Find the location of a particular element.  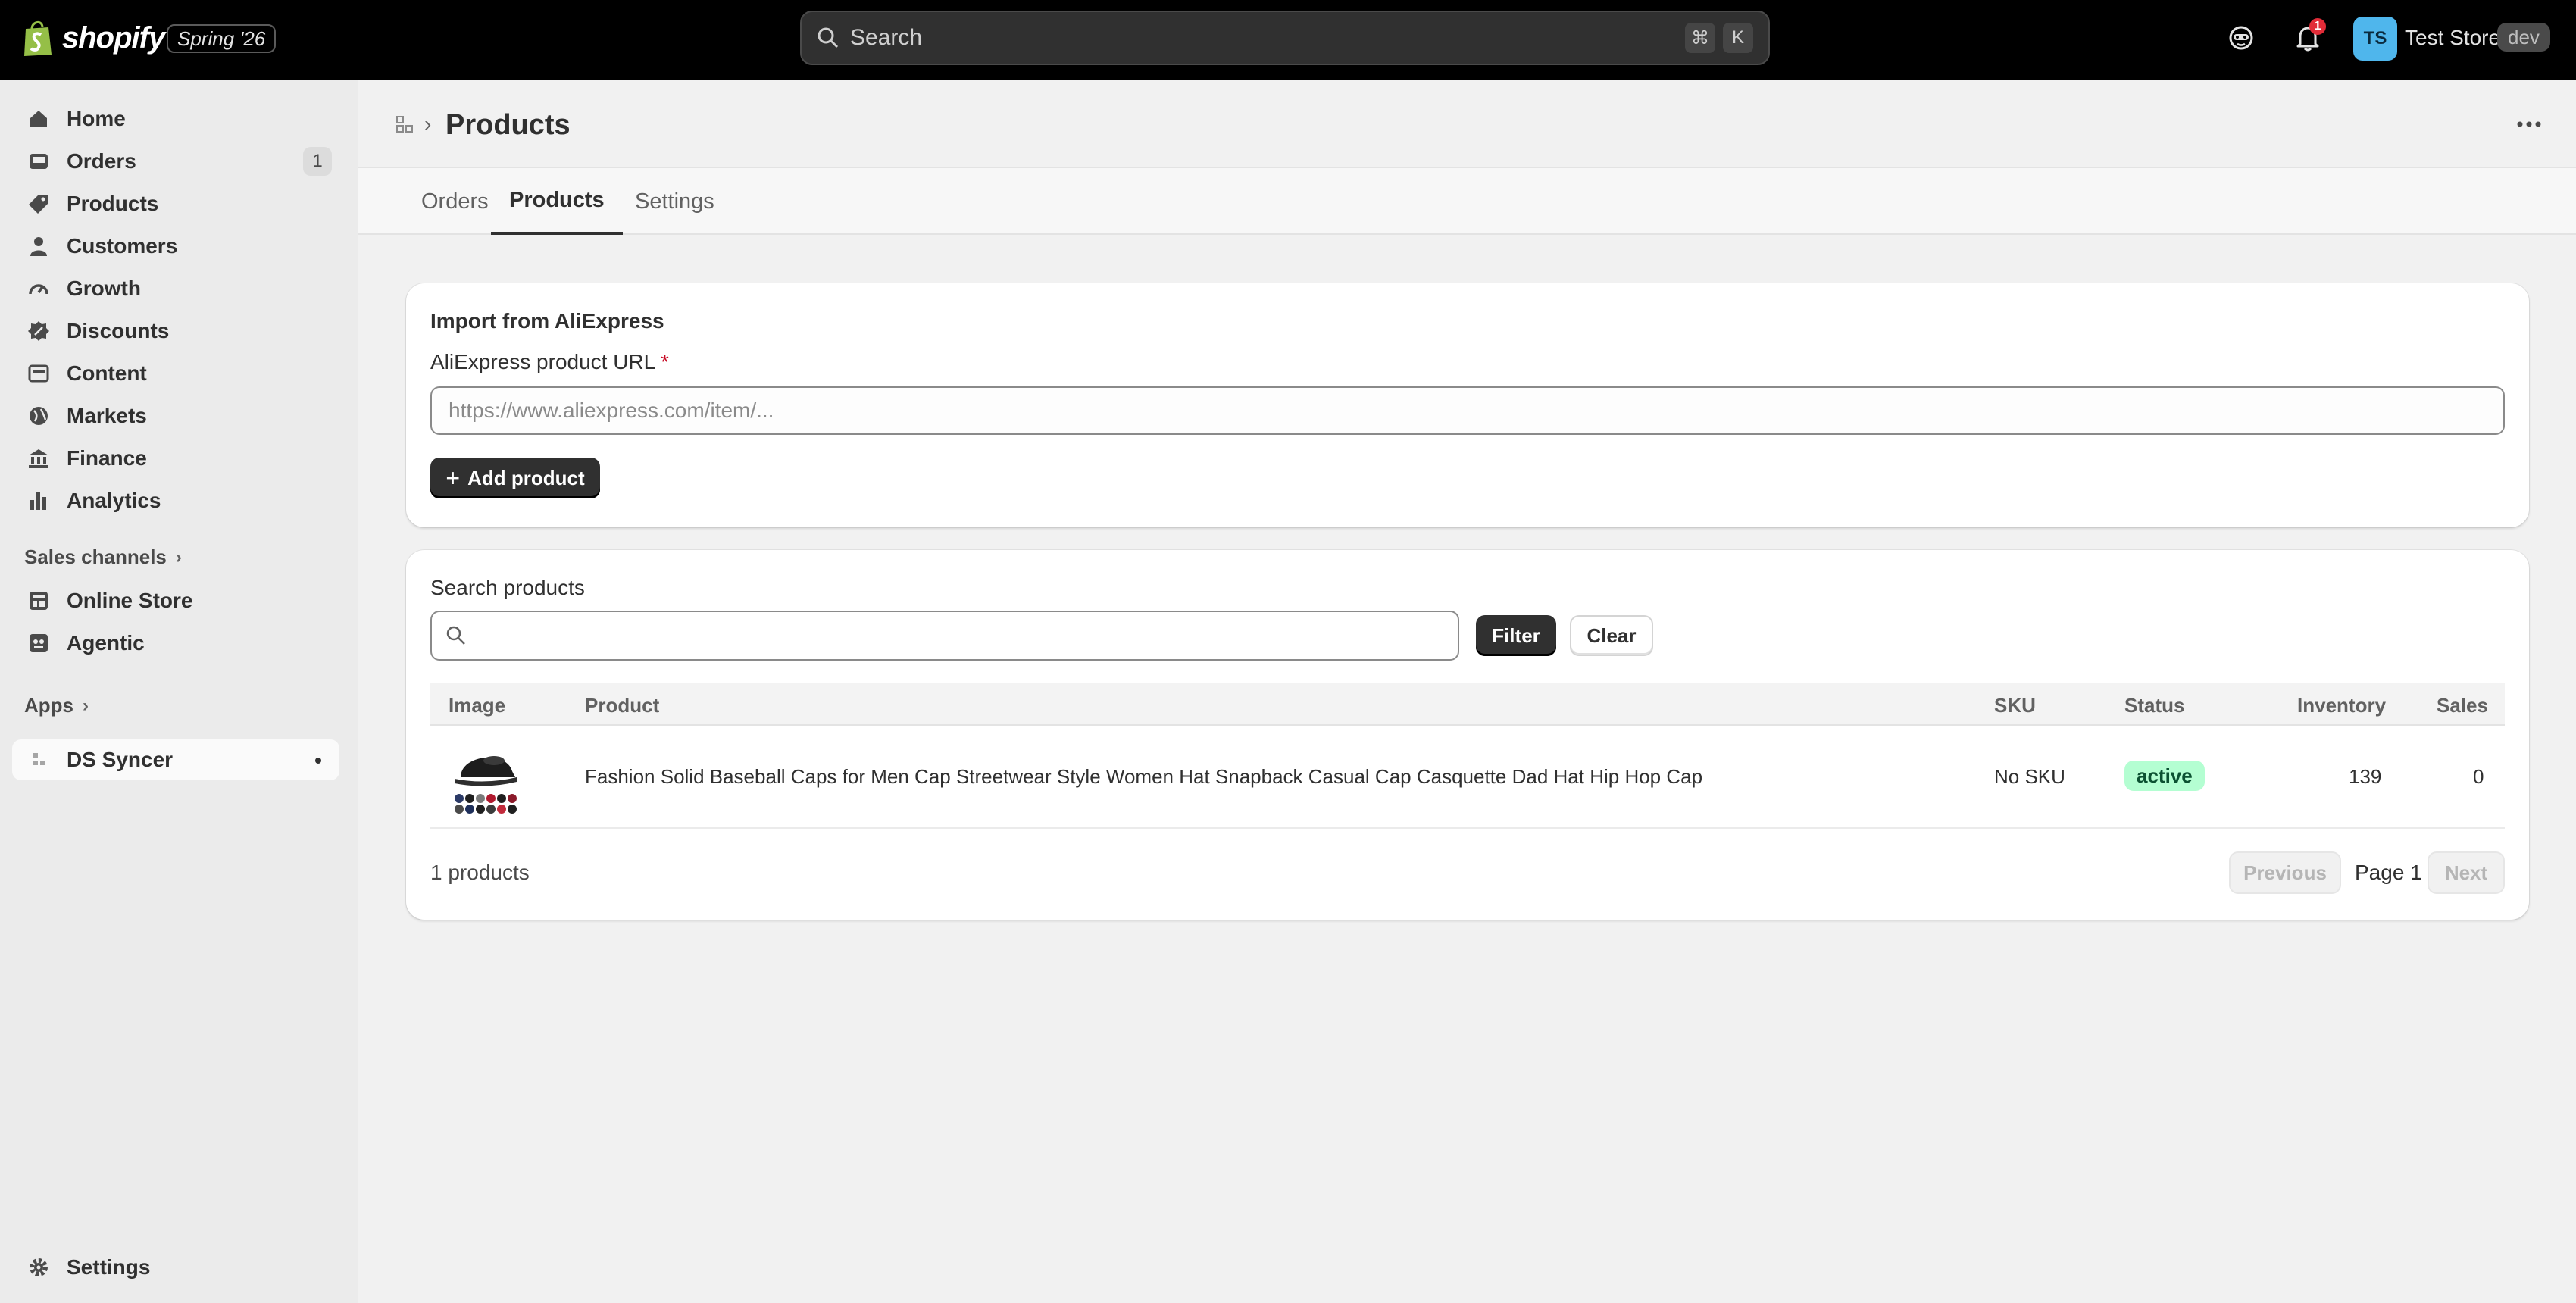

sidebar-item-label: Analytics is located at coordinates (114, 500).